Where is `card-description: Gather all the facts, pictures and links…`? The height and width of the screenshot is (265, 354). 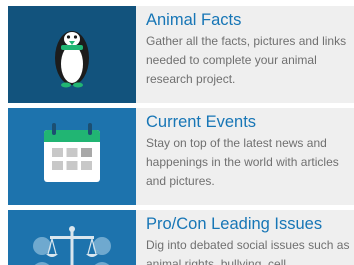 card-description: Gather all the facts, pictures and links… is located at coordinates (246, 60).